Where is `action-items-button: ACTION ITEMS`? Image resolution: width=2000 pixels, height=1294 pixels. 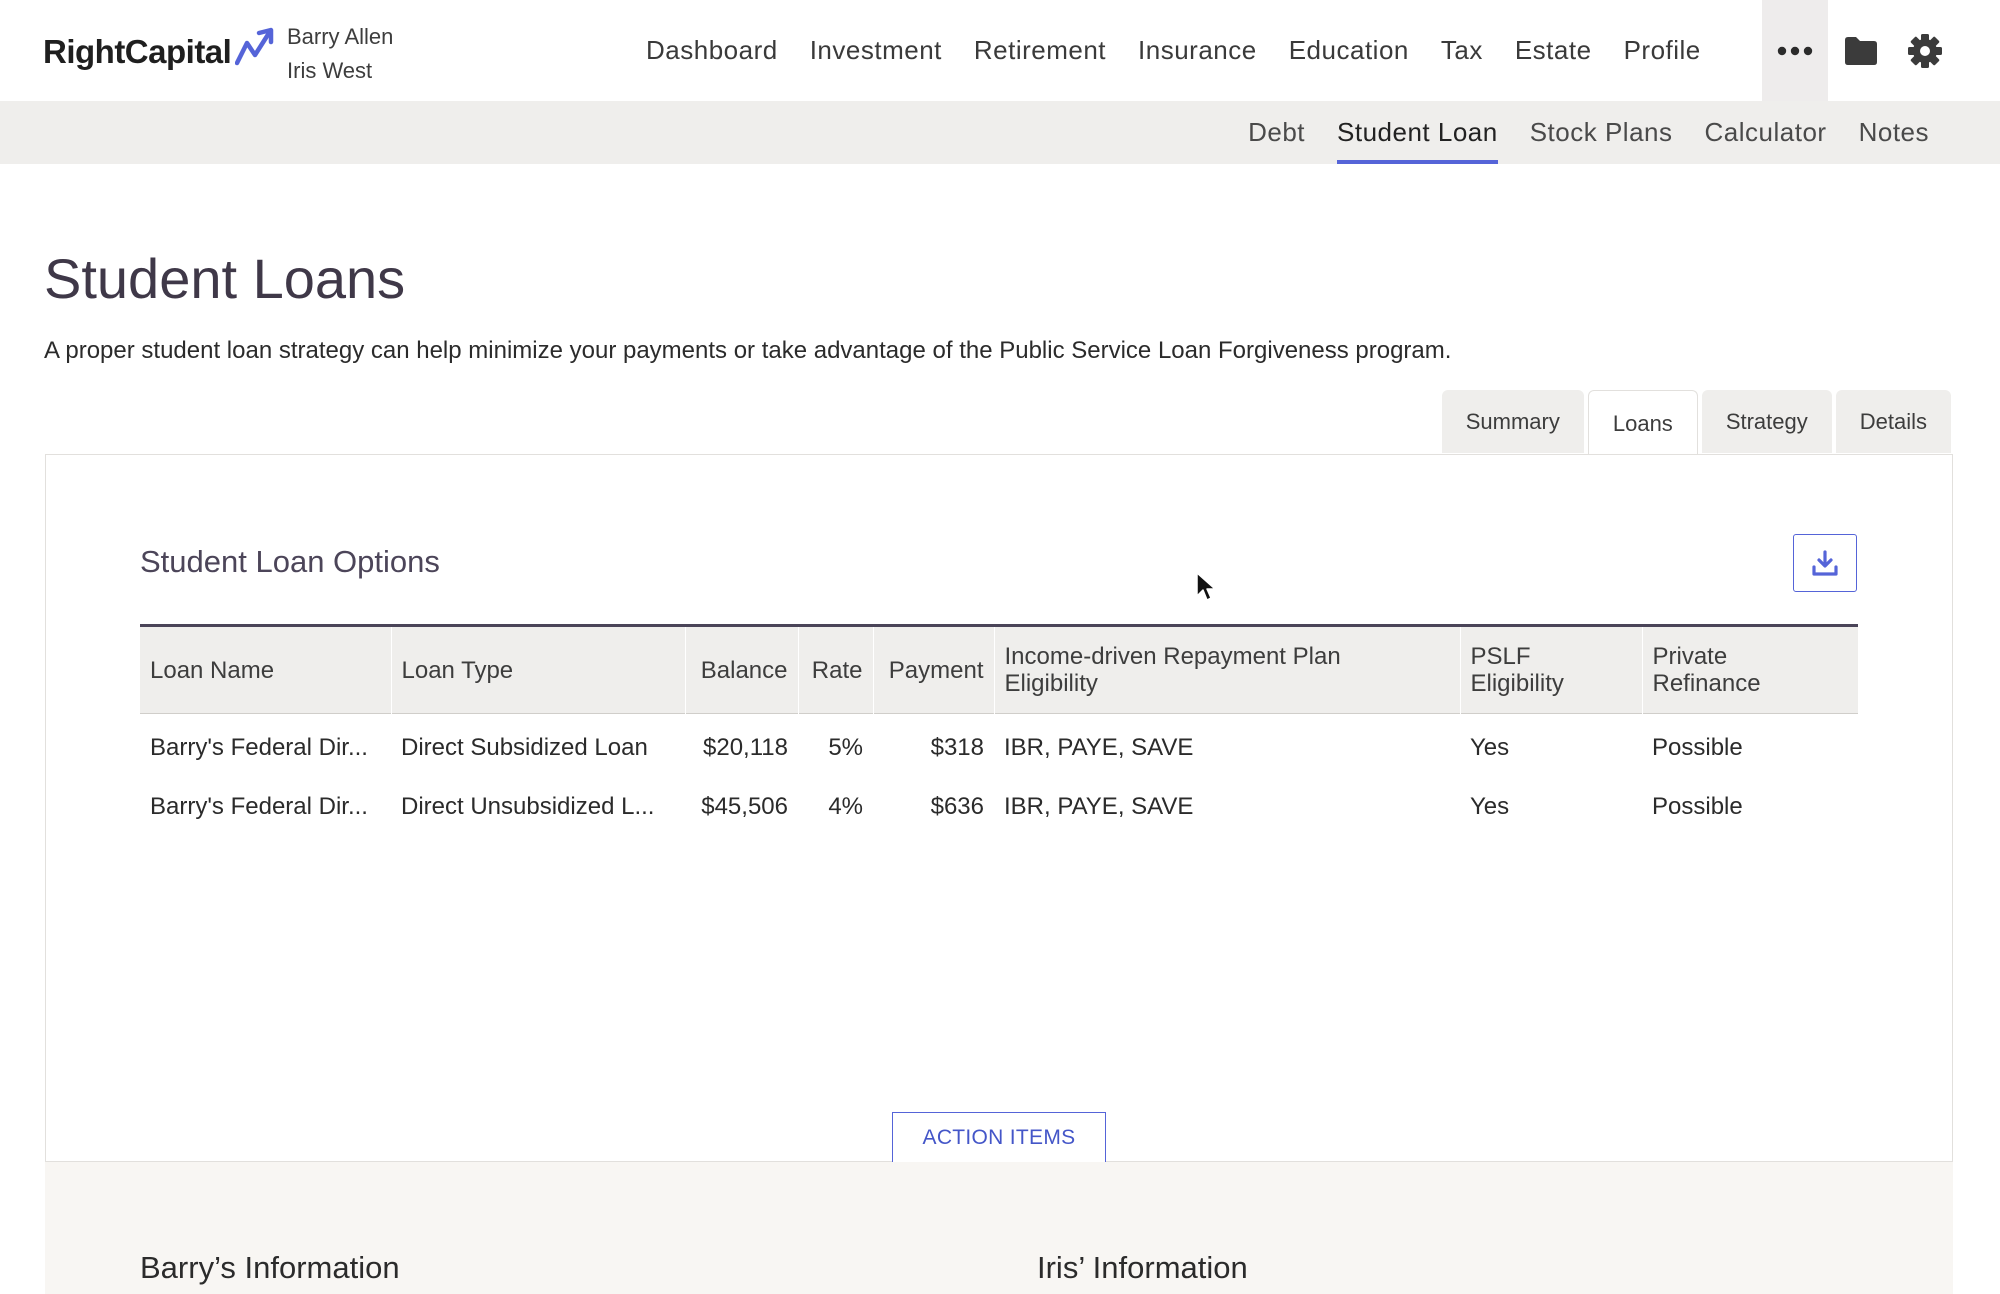 action-items-button: ACTION ITEMS is located at coordinates (999, 1137).